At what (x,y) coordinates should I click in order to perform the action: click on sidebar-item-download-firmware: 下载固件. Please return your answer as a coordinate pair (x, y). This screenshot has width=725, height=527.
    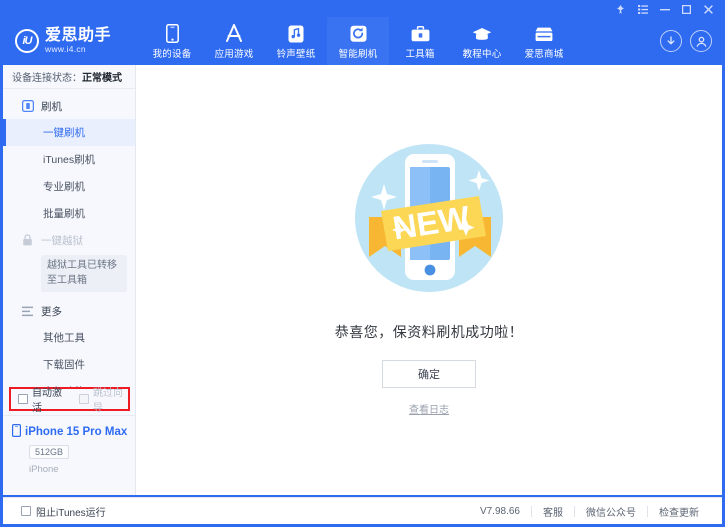
    Looking at the image, I should click on (69, 364).